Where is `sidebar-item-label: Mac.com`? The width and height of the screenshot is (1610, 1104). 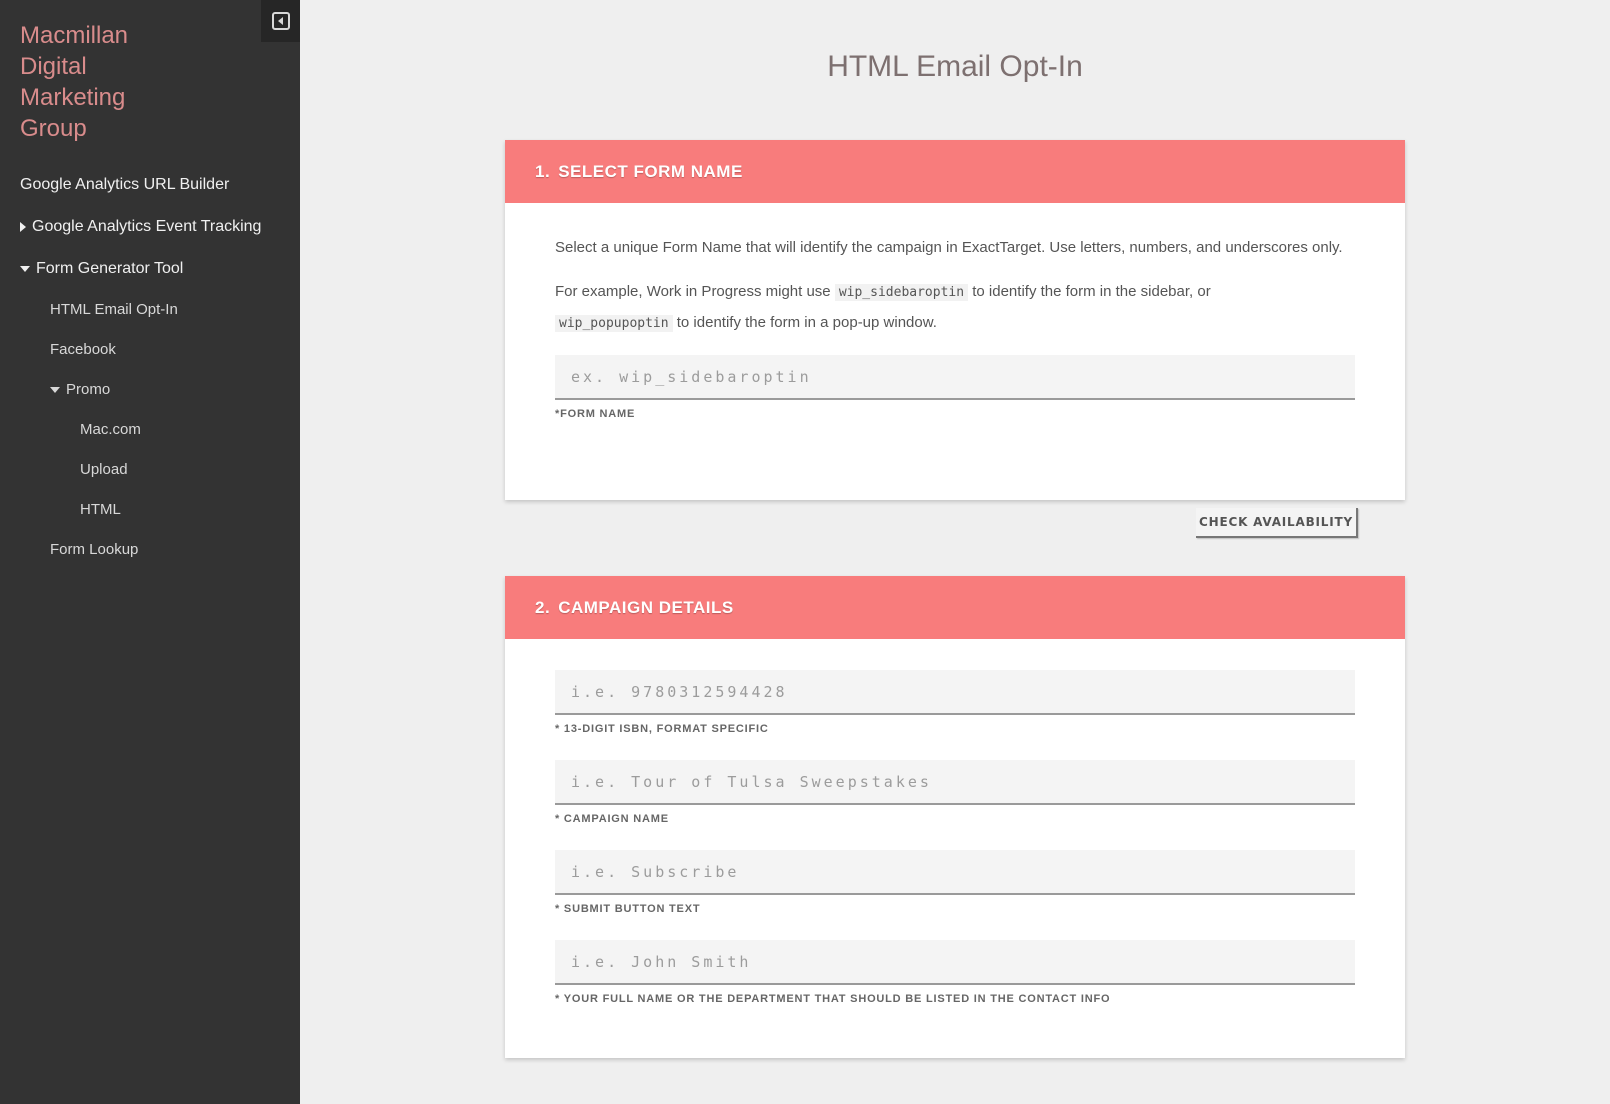 sidebar-item-label: Mac.com is located at coordinates (110, 429).